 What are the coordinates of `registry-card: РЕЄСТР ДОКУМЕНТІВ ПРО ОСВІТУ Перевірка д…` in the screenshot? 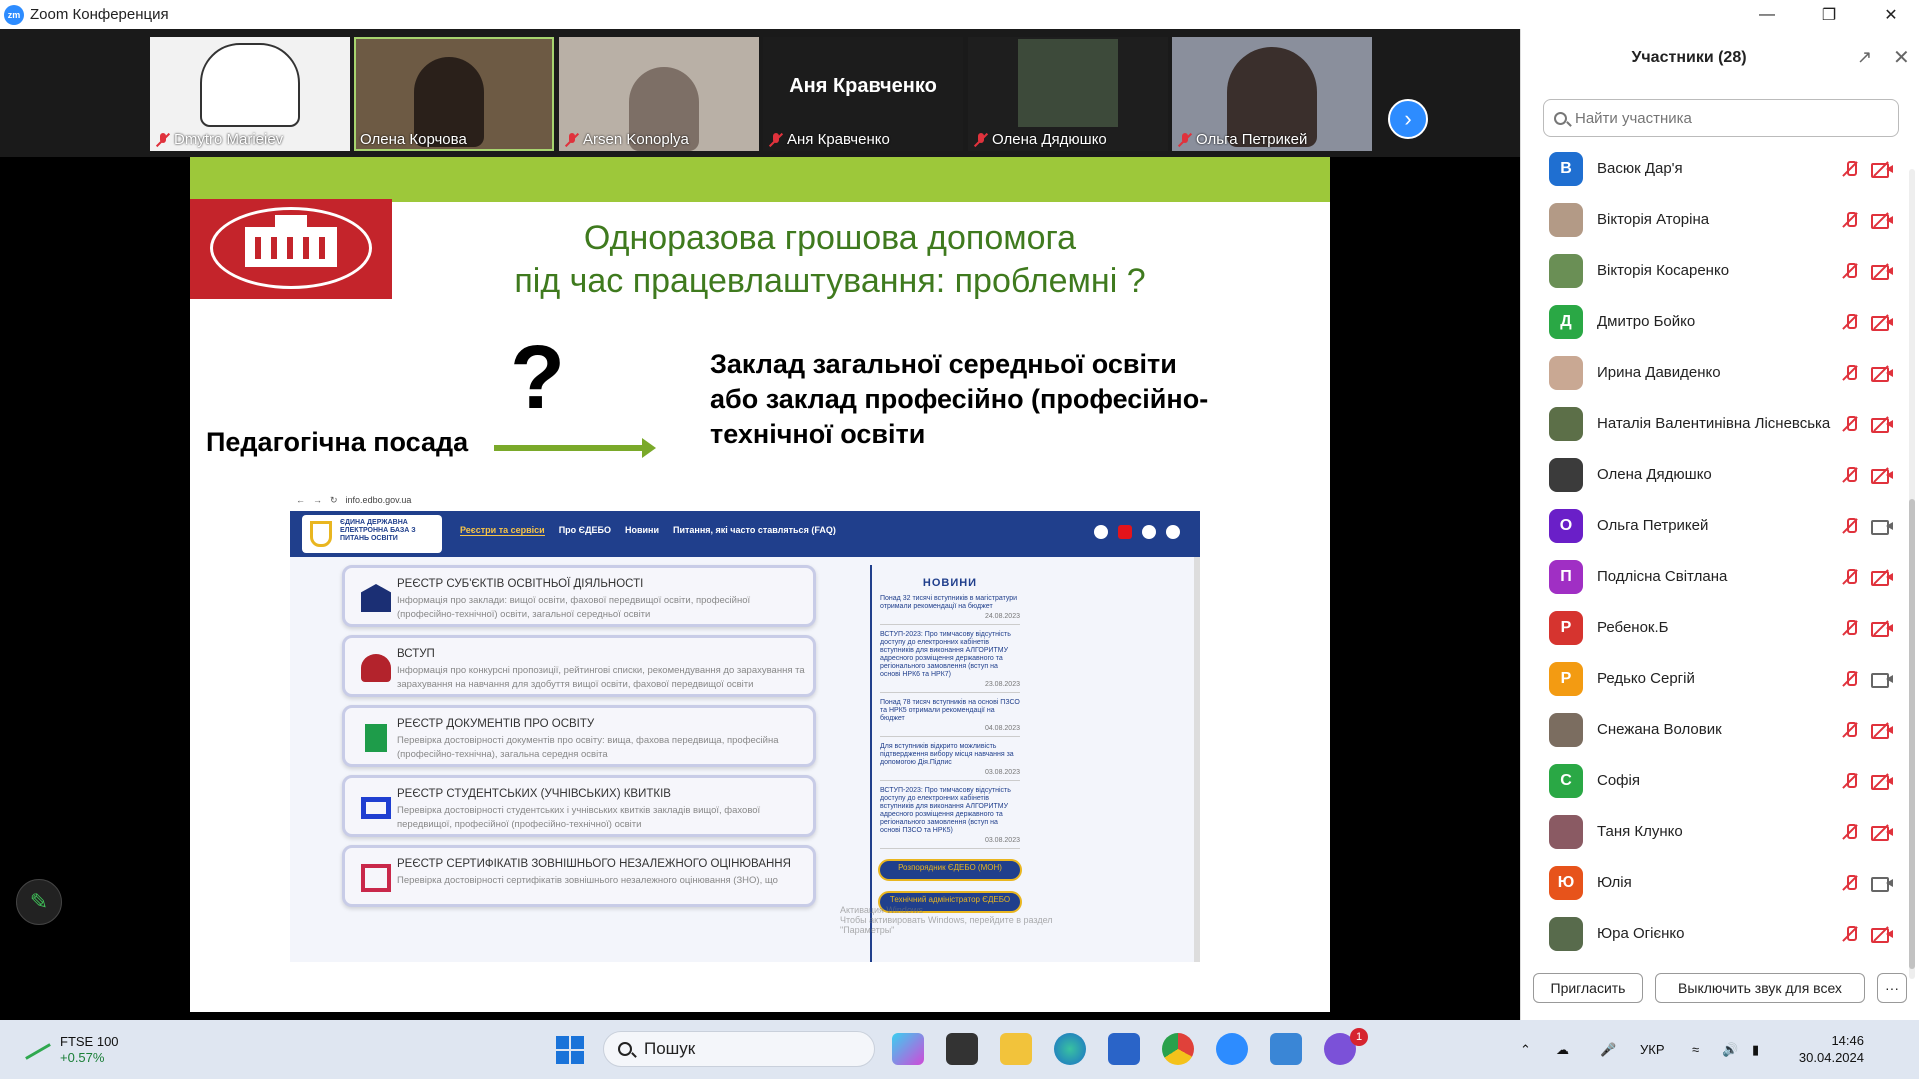 It's located at (579, 736).